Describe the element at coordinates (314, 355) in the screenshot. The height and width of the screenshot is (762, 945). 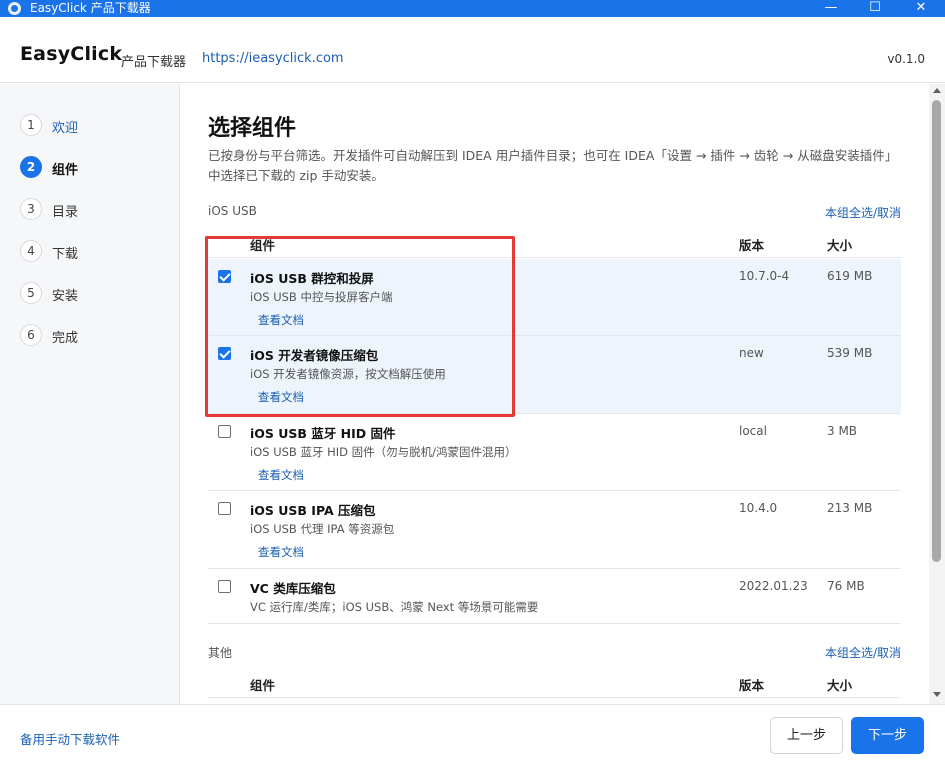
I see `component-name: iOS 开发者镜像压缩包` at that location.